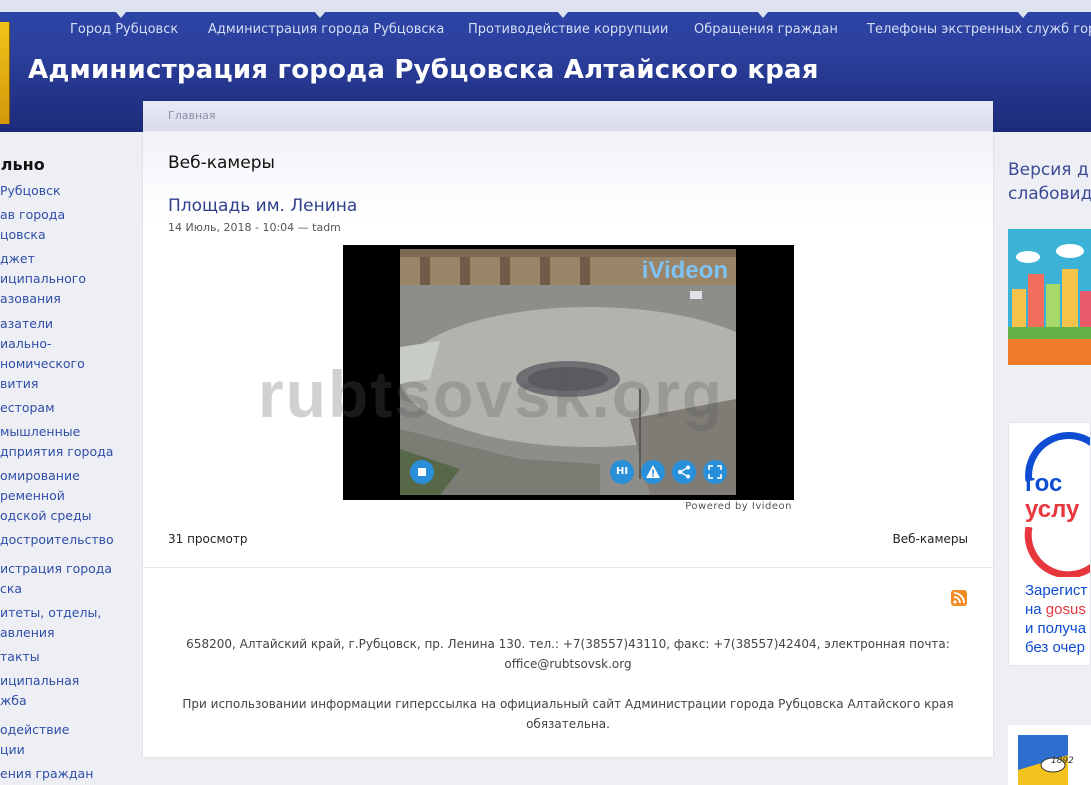 This screenshot has width=1091, height=785. I want to click on sidebar-item: ременной, so click(32, 496).